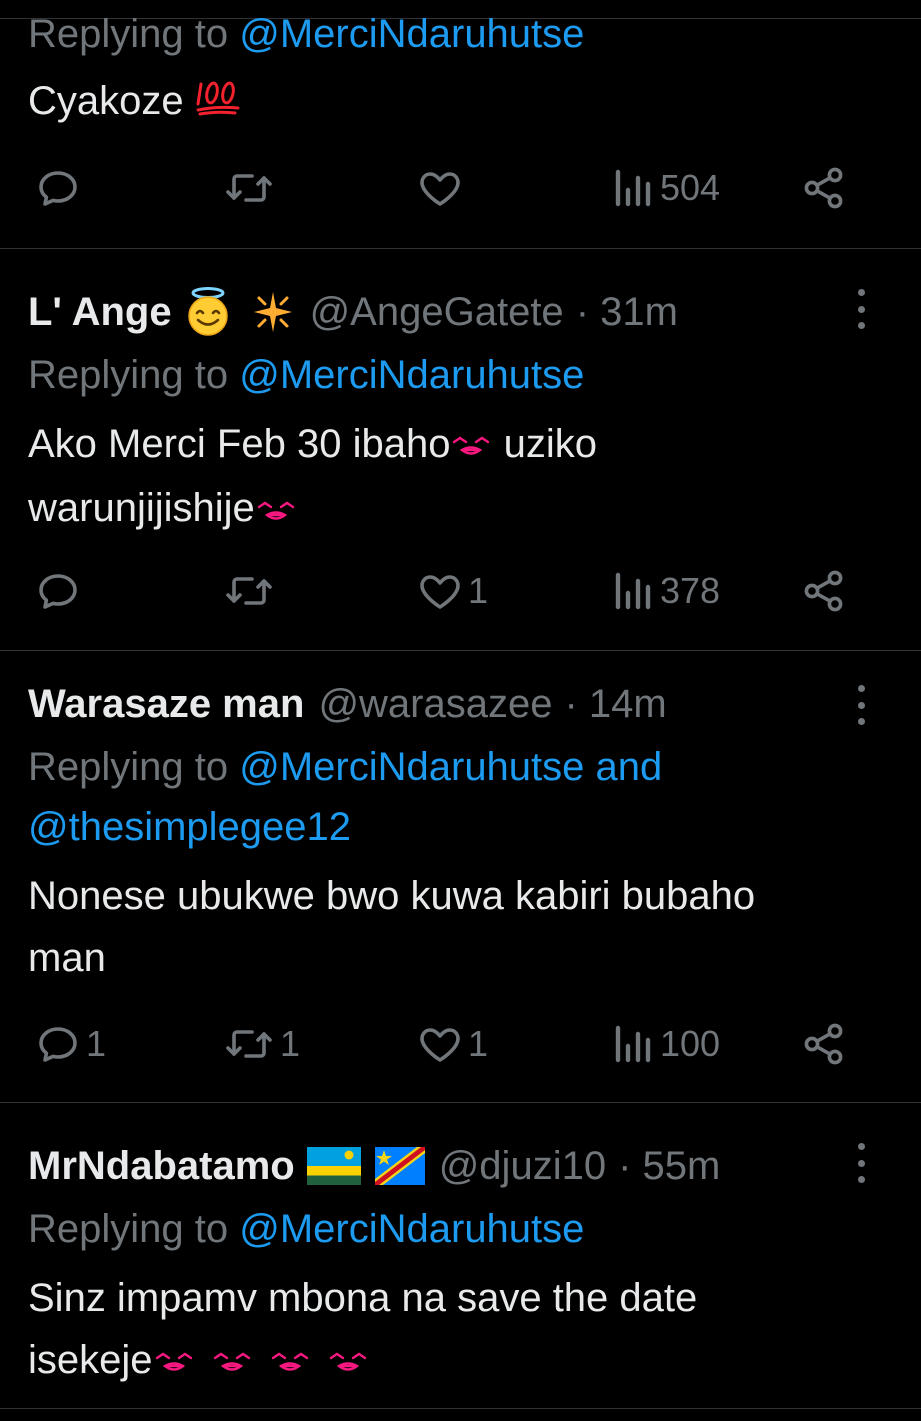  I want to click on retweet-button: 1, so click(261, 1044).